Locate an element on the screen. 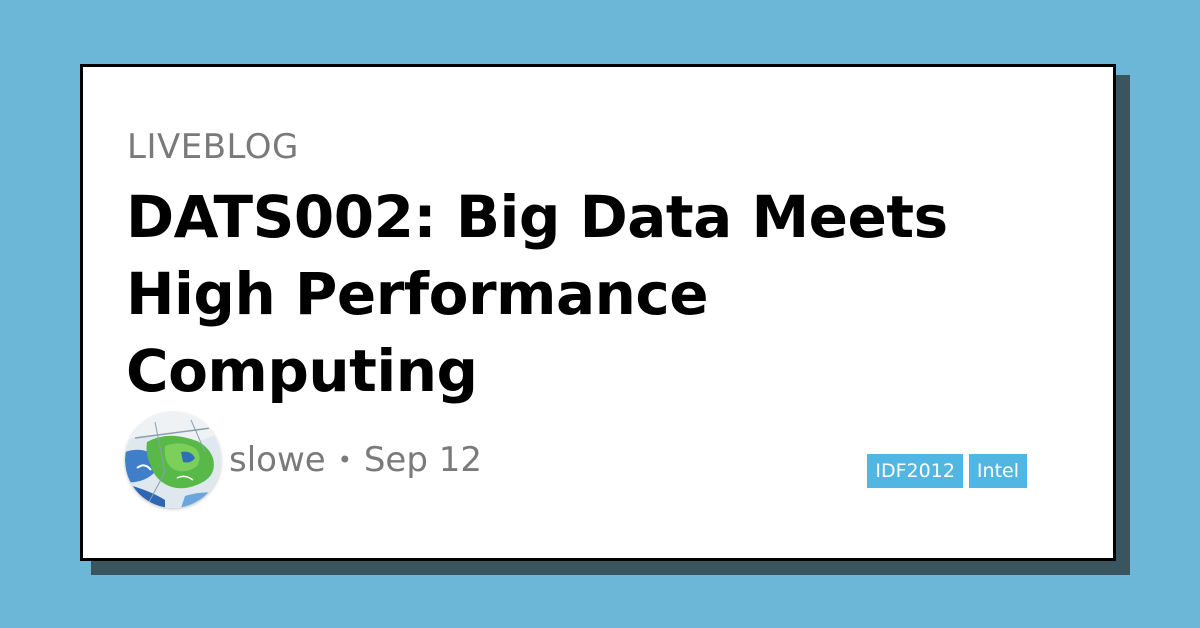  tag-idf2012: IDF2012 is located at coordinates (915, 471).